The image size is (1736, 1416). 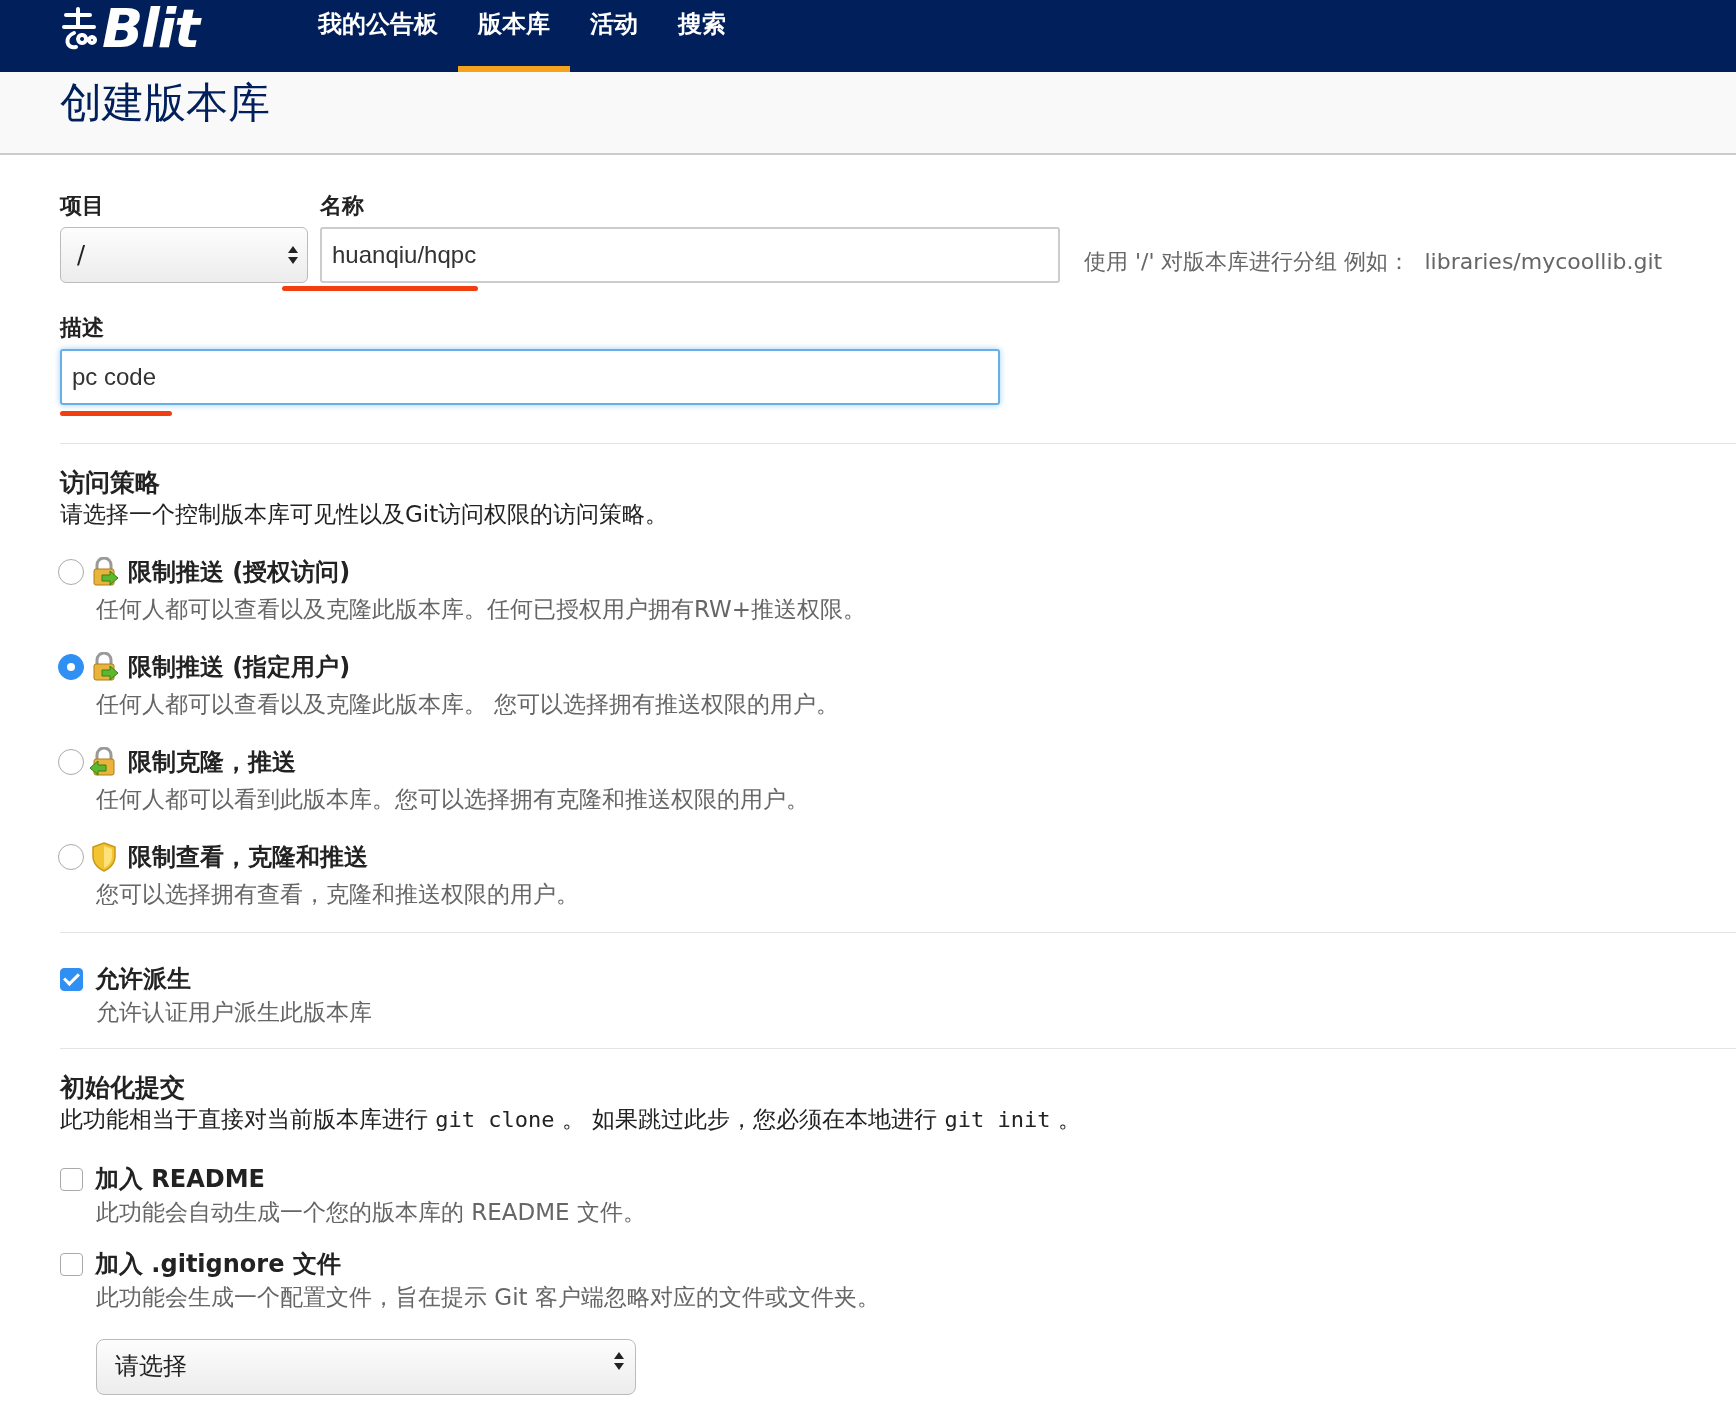 What do you see at coordinates (570, 1119) in the screenshot?
I see `section-description: 此功能相当于直接对当前版本库进行 git clone 。 如果跳过此步，您必须在本地进行 git init 。` at bounding box center [570, 1119].